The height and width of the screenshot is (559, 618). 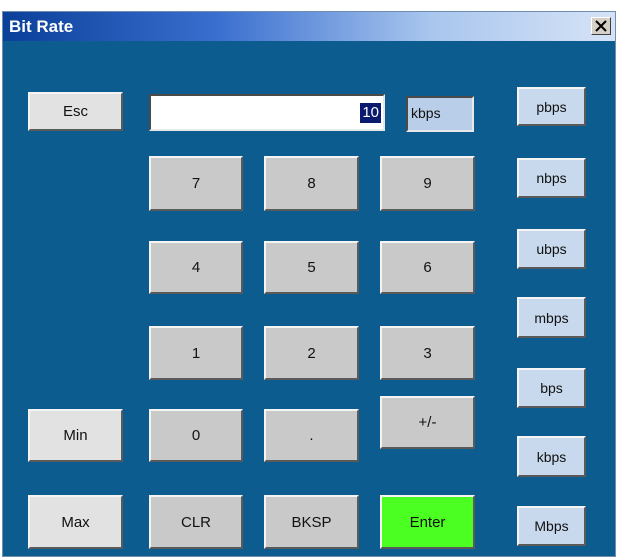 What do you see at coordinates (311, 183) in the screenshot?
I see `key-8-button: 8` at bounding box center [311, 183].